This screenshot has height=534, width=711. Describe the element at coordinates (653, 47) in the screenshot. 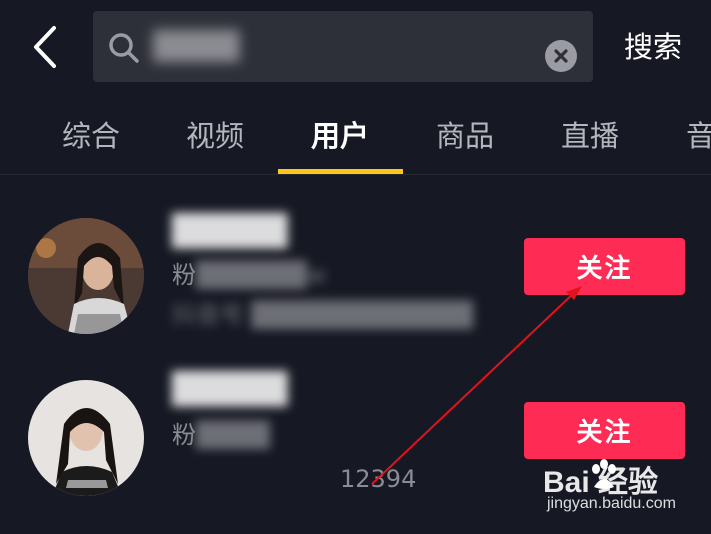

I see `search-button: 搜索` at that location.